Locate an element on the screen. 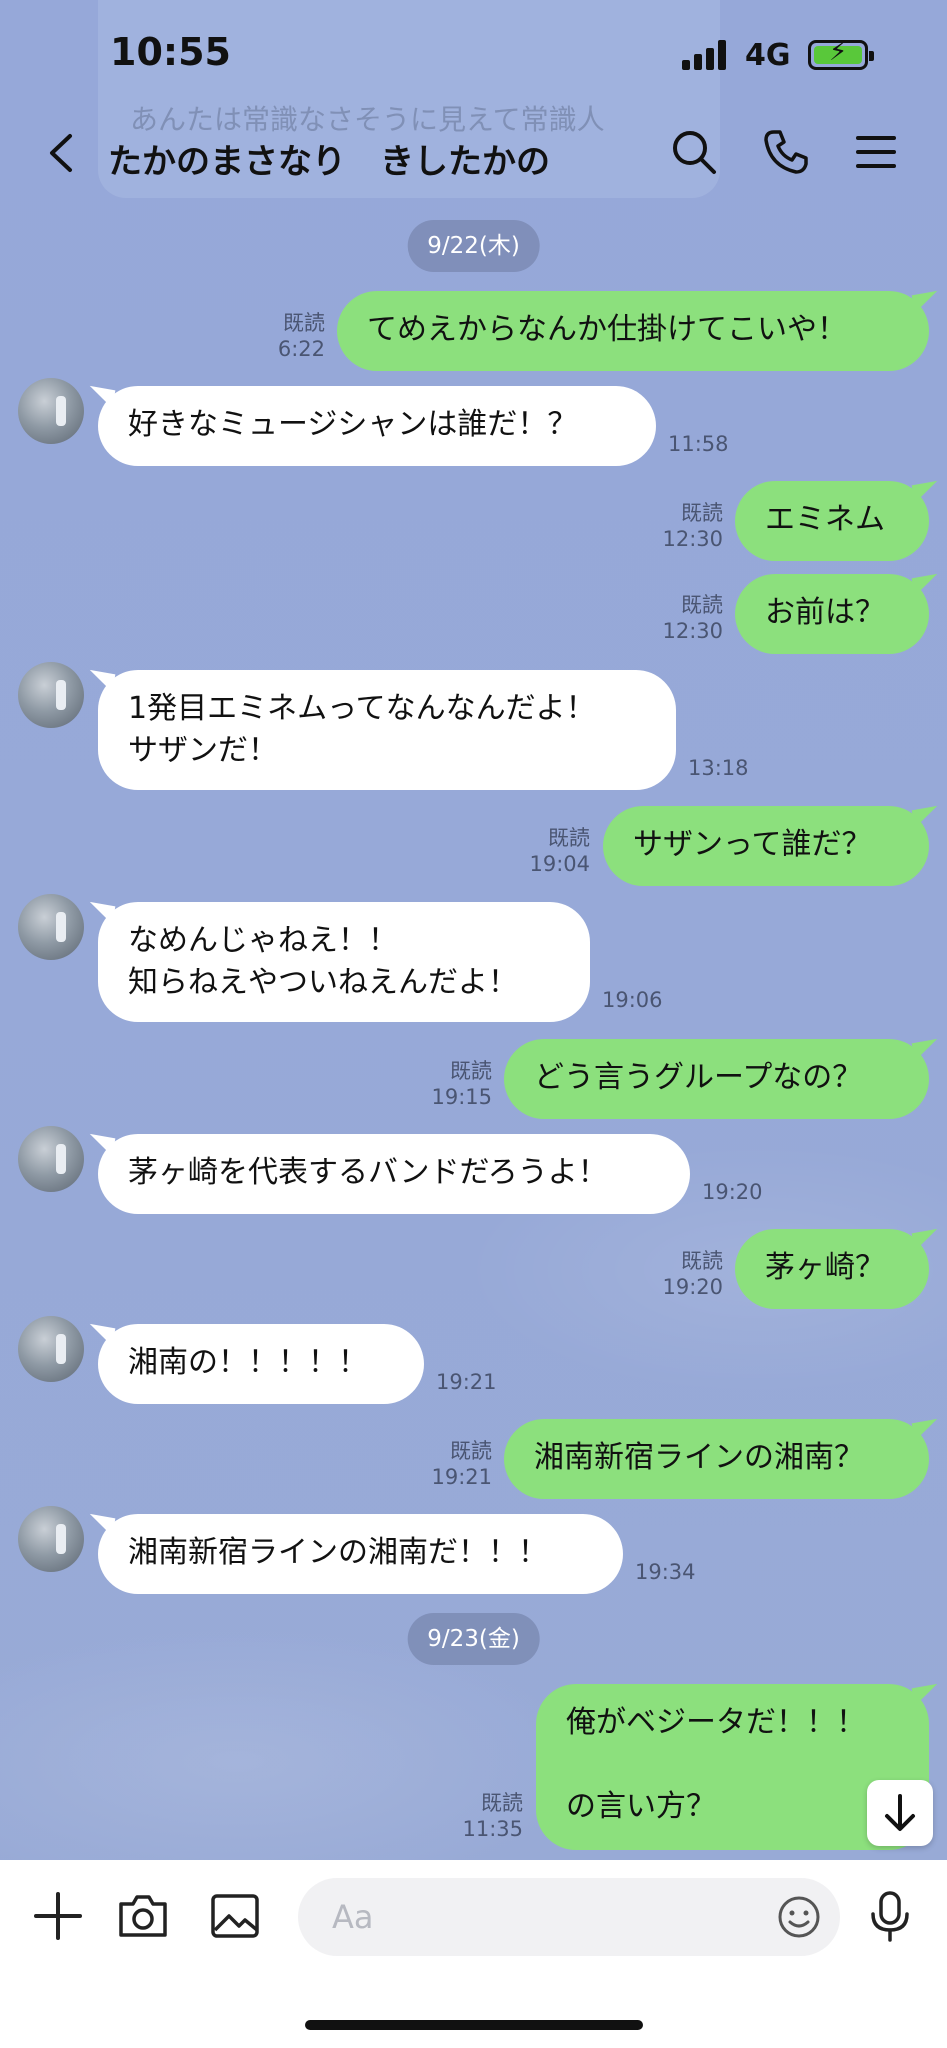 The width and height of the screenshot is (947, 2048). message-meta: 既読 19:15 is located at coordinates (454, 1084).